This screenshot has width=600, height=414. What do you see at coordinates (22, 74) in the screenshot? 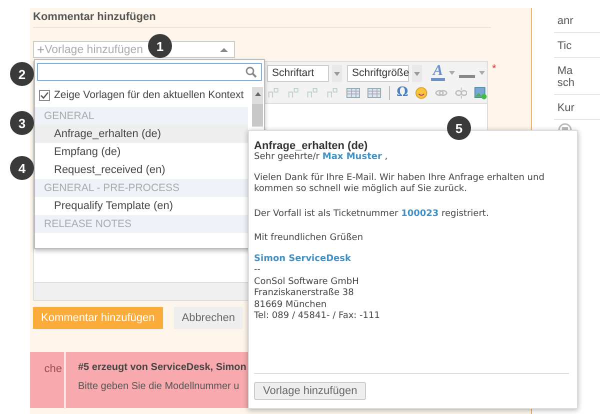
I see `step-marker: 2` at bounding box center [22, 74].